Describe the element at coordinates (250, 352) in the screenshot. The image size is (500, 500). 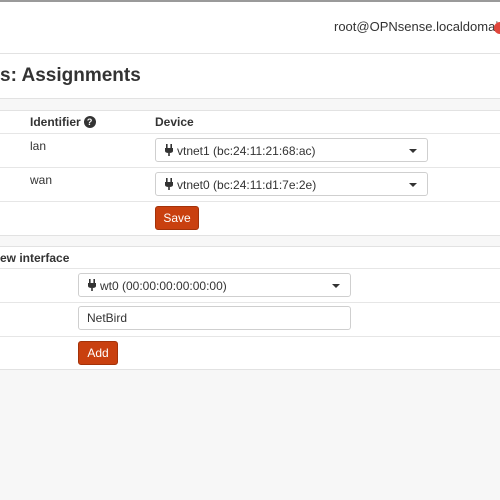
I see `add-row: Add` at that location.